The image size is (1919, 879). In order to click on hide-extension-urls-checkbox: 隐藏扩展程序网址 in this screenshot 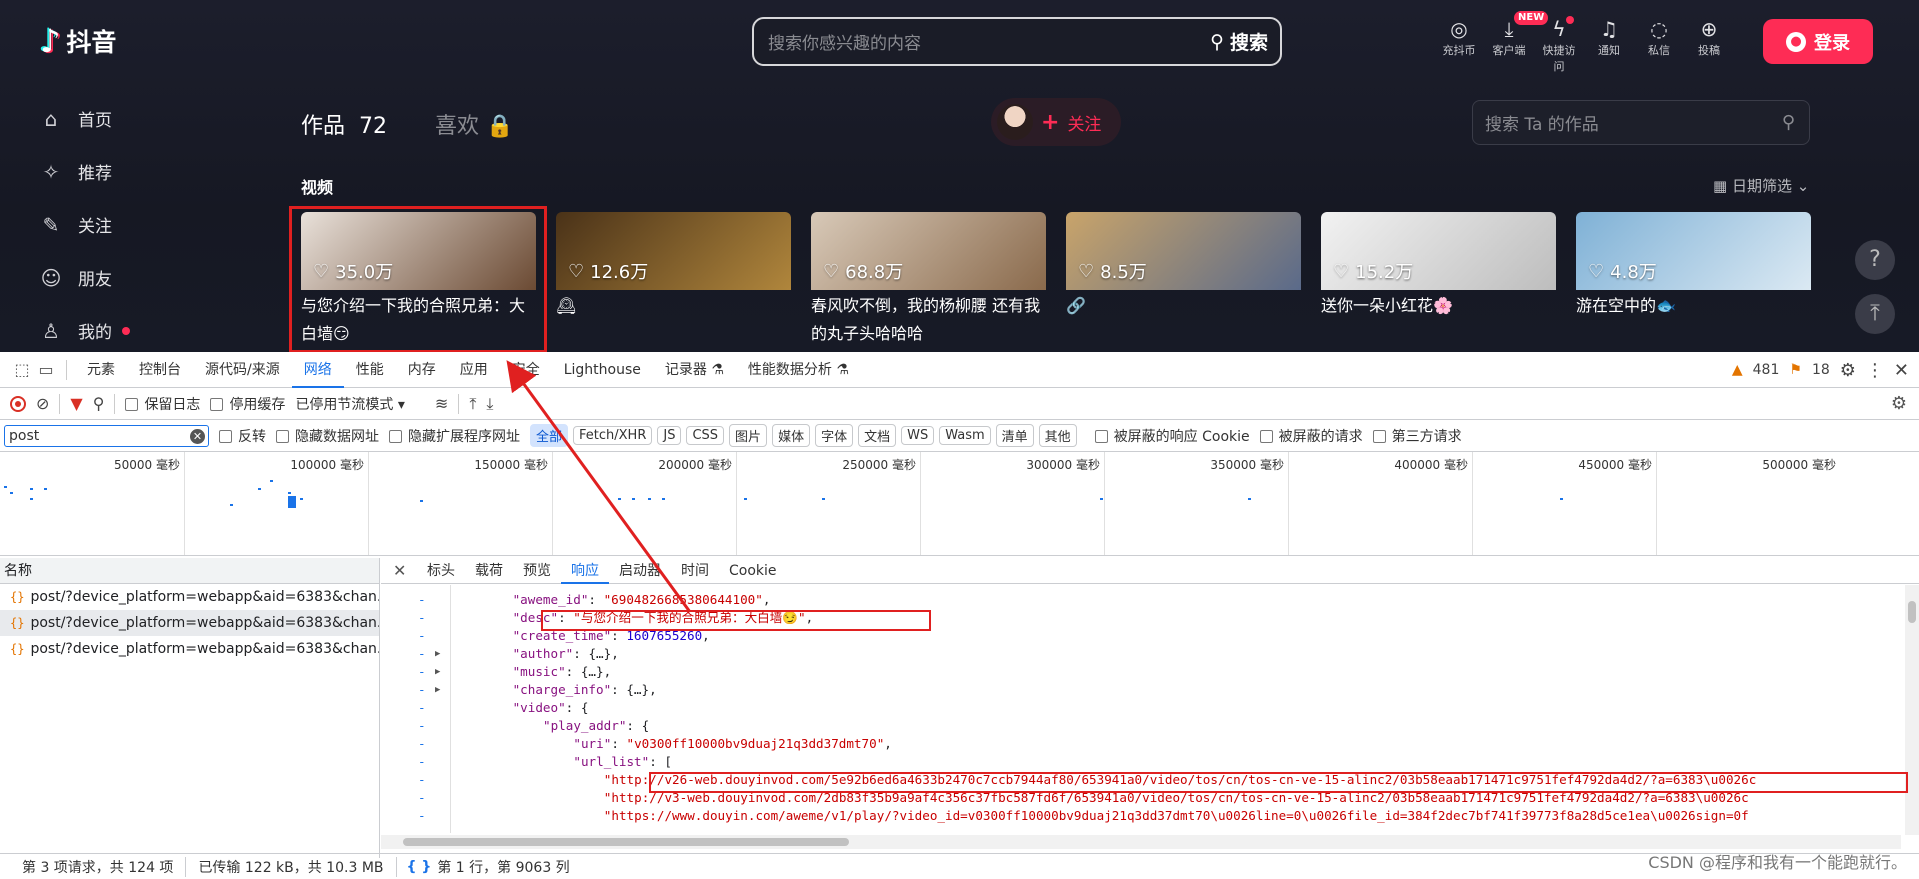, I will do `click(454, 436)`.